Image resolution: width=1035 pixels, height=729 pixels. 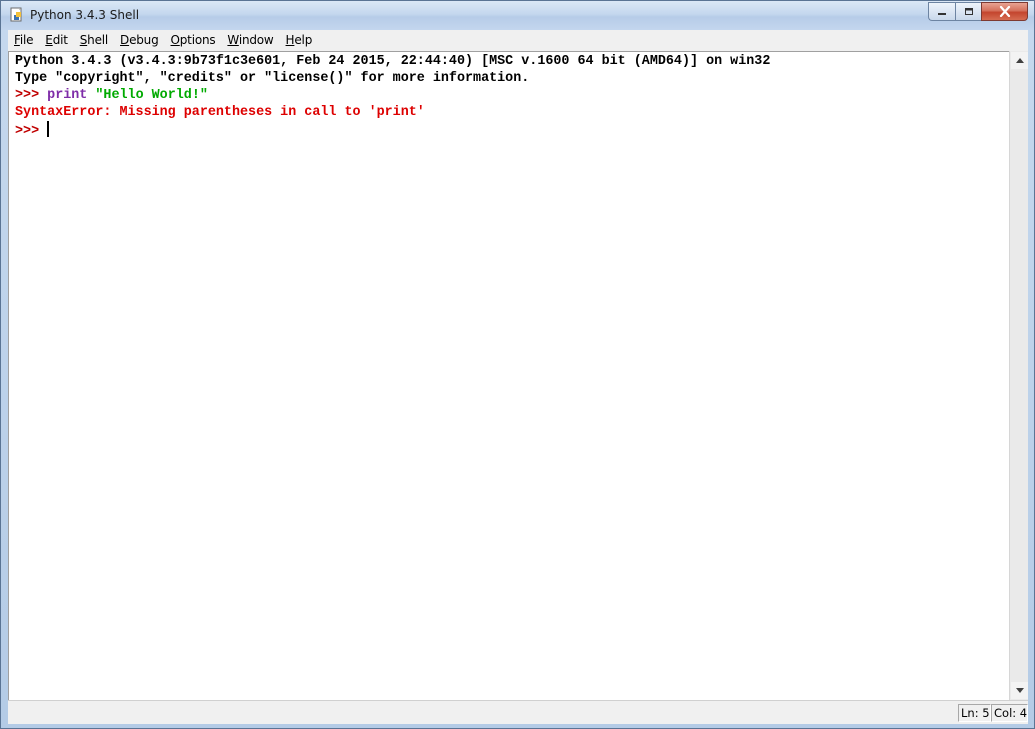 I want to click on menu-file-label: ile, so click(x=26, y=40).